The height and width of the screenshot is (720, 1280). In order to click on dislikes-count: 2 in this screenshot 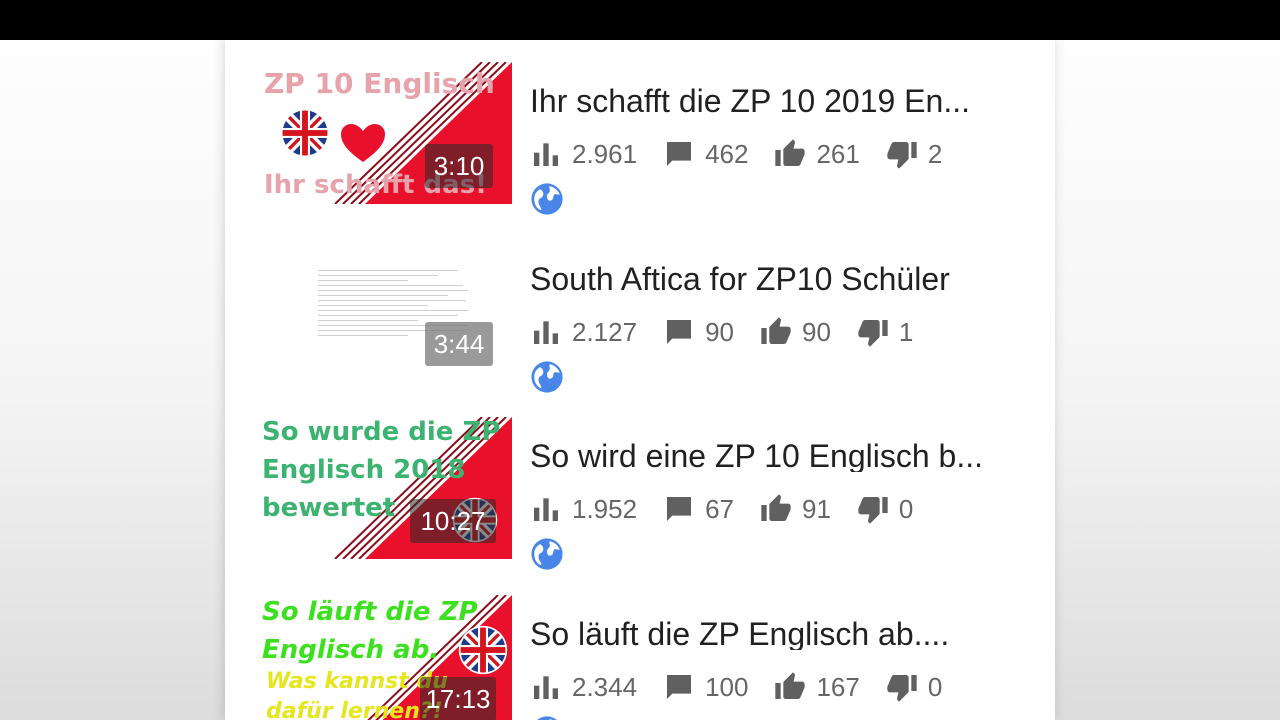, I will do `click(935, 153)`.